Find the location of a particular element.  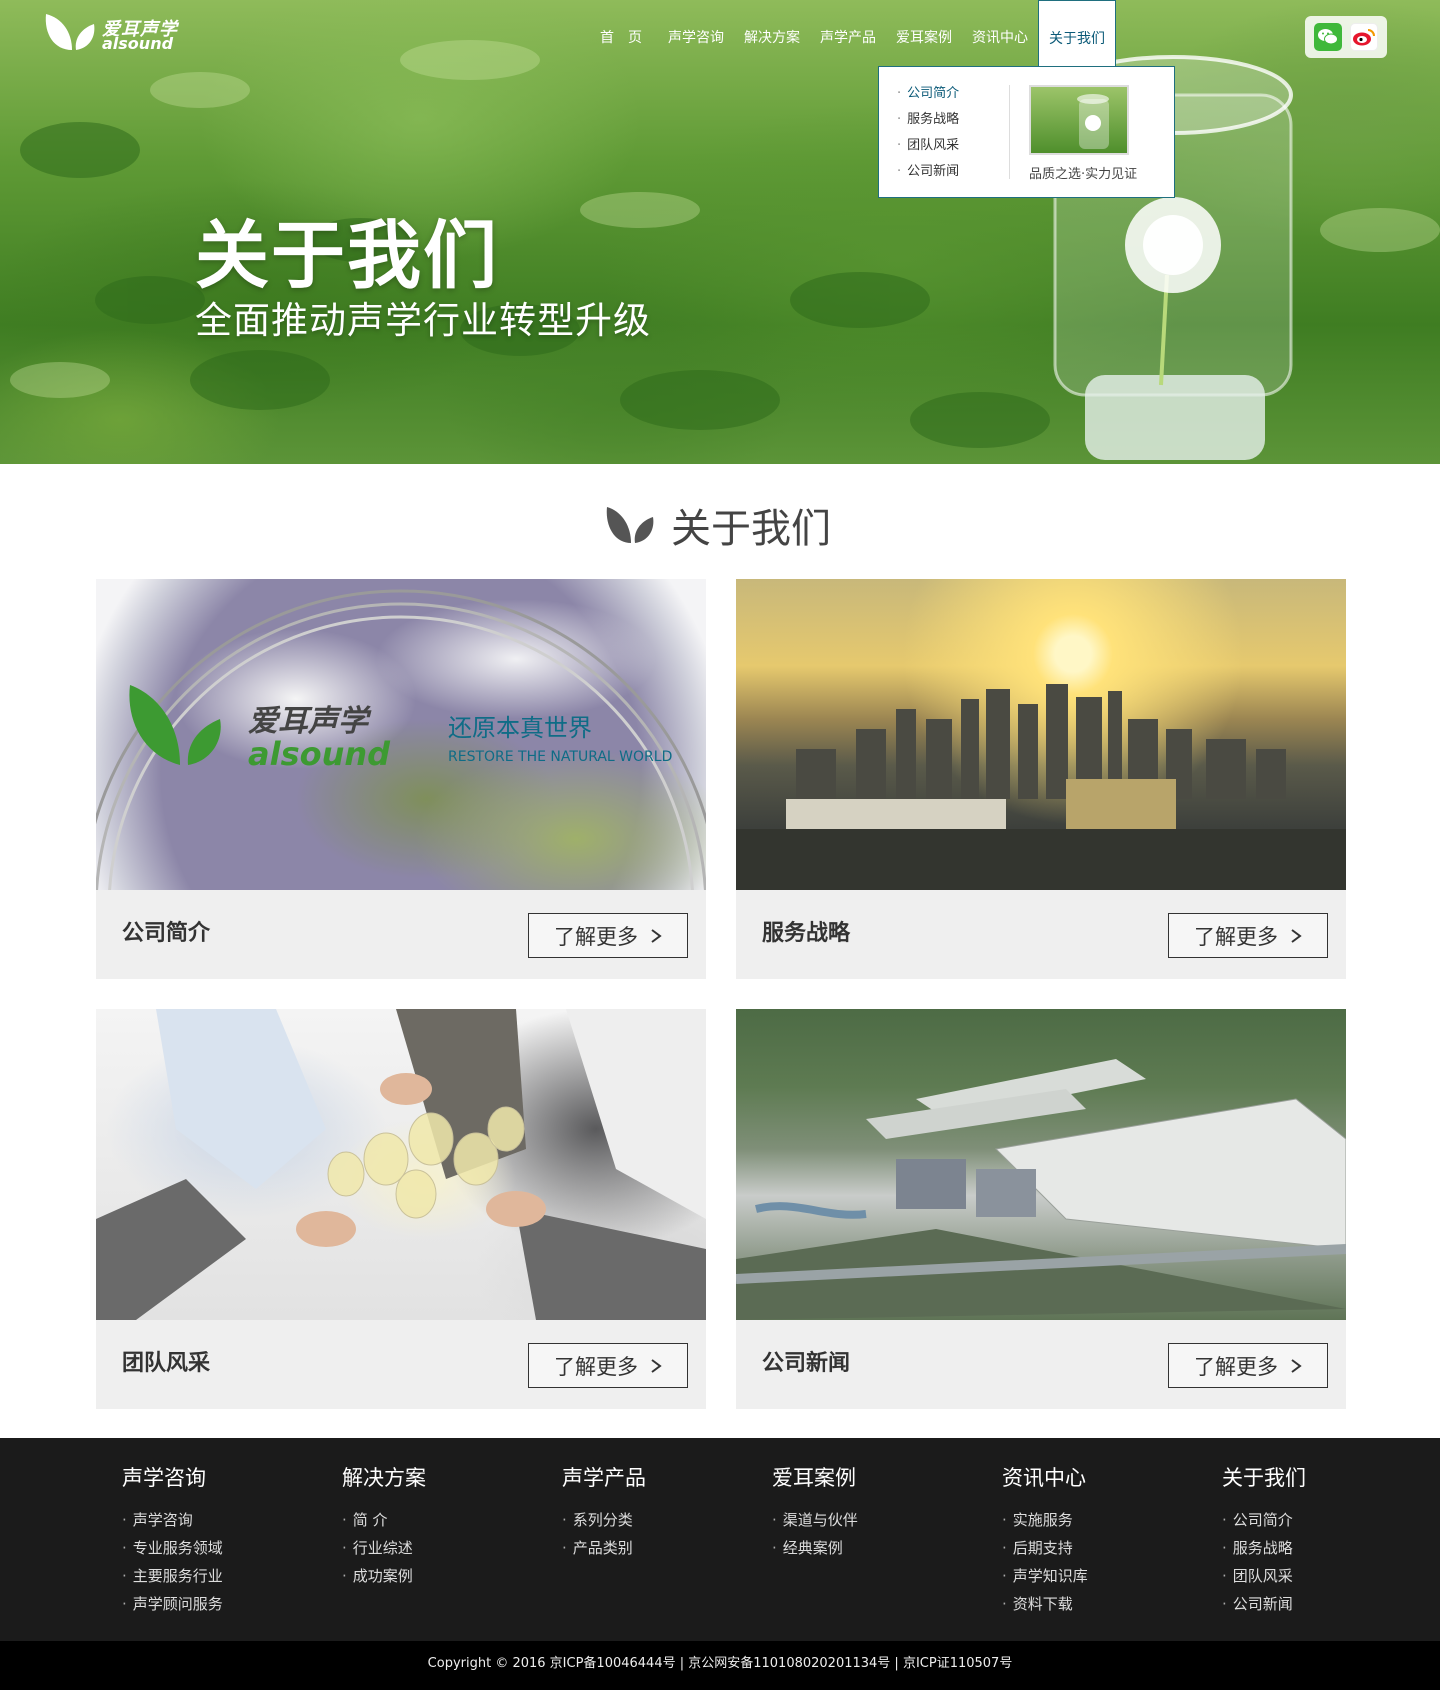

footer-column-acoustic-consulting: 声学咨询 声学咨询 专业服务领域 主要服务行业 声学顾问服务 is located at coordinates (172, 1541).